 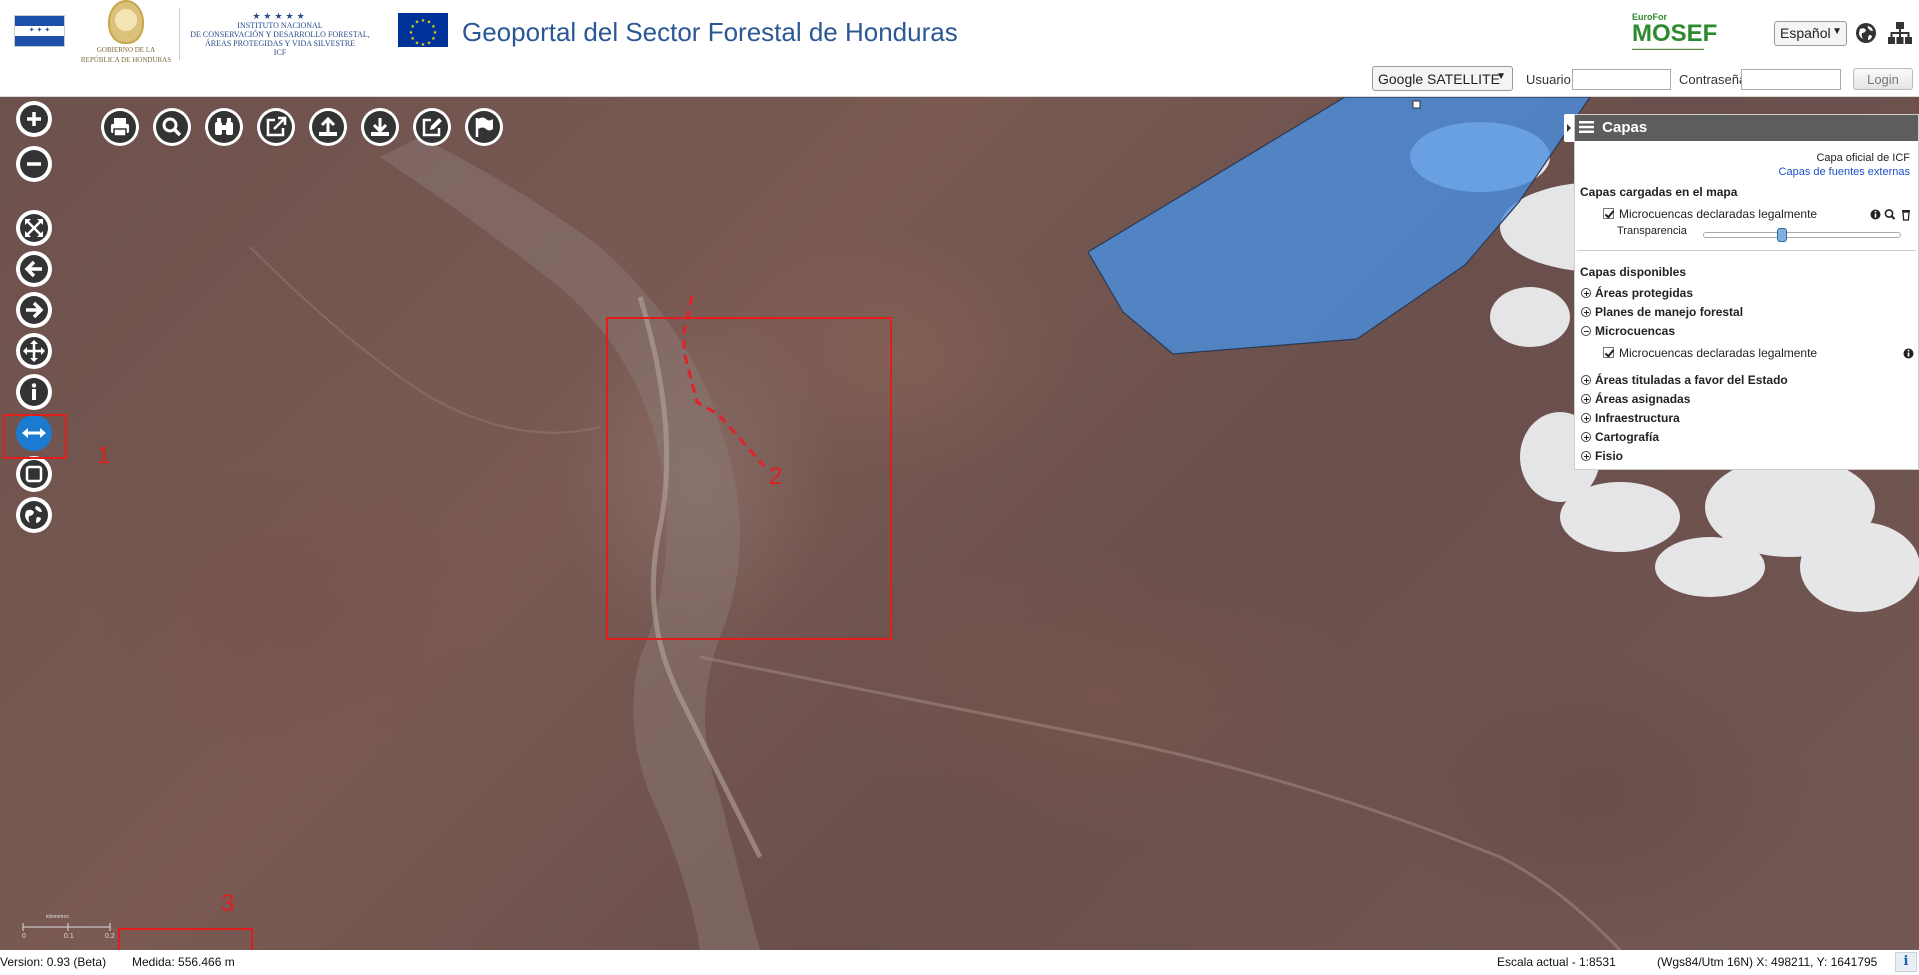 I want to click on eu-flag-logo: ★ ★ ★ ★ ★ ★ ★ ★ ★ ★ ★ ★, so click(x=423, y=30).